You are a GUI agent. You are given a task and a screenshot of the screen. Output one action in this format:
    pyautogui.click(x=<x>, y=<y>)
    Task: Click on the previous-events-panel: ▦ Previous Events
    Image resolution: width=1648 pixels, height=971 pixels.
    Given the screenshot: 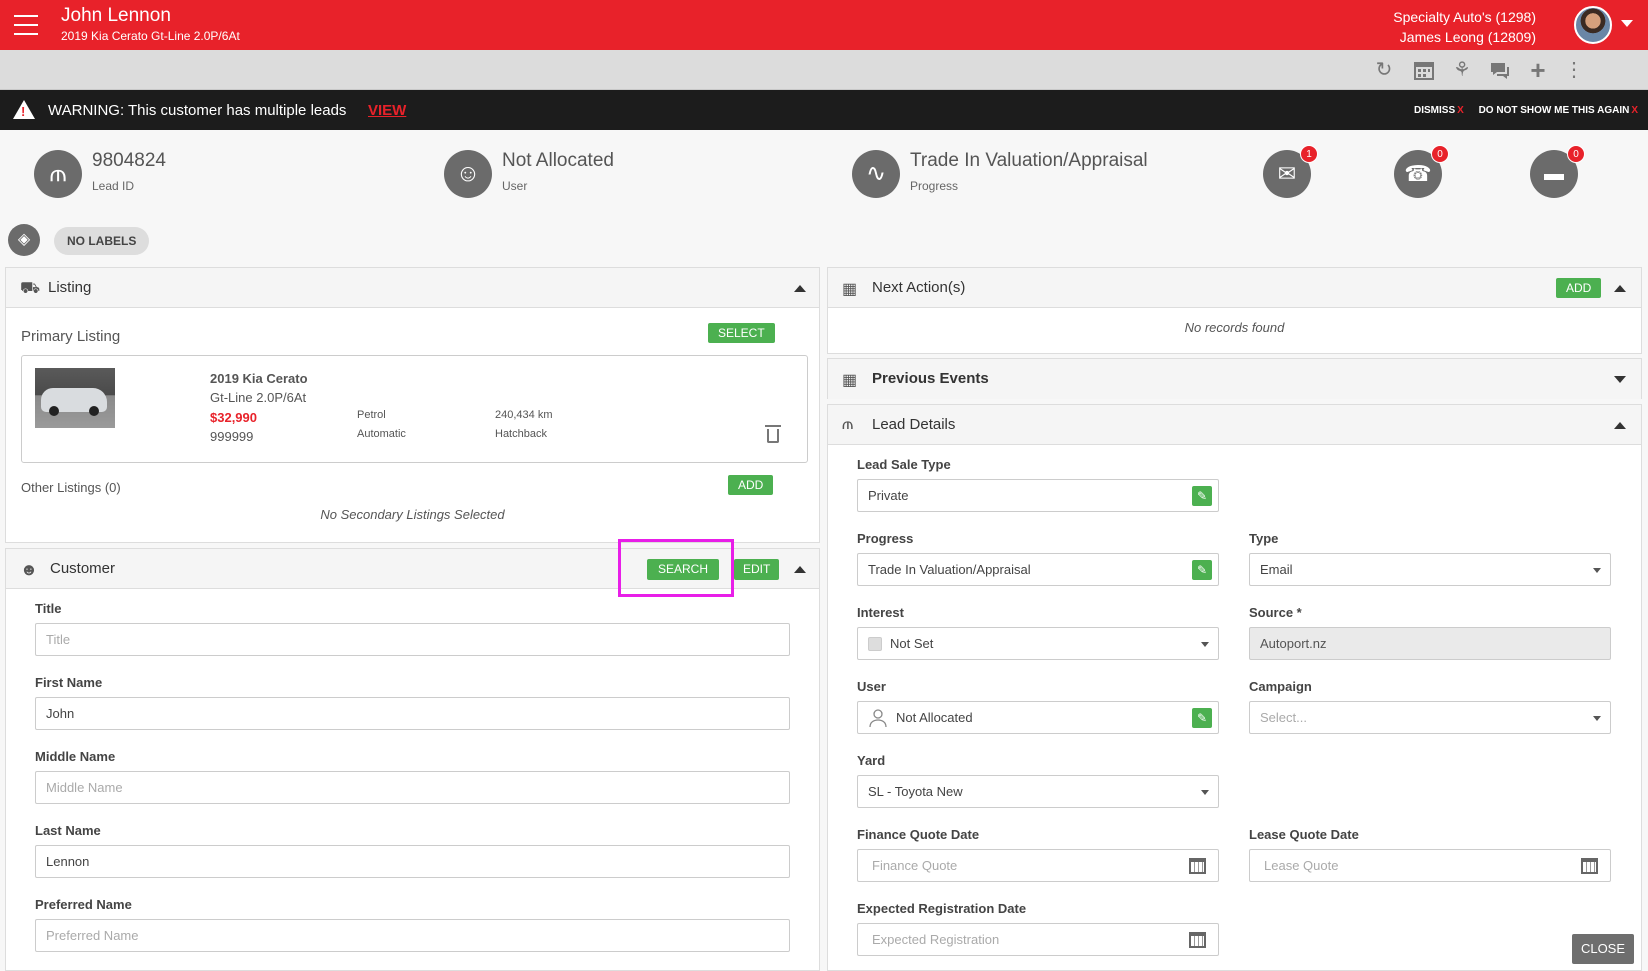 What is the action you would take?
    pyautogui.click(x=1234, y=378)
    